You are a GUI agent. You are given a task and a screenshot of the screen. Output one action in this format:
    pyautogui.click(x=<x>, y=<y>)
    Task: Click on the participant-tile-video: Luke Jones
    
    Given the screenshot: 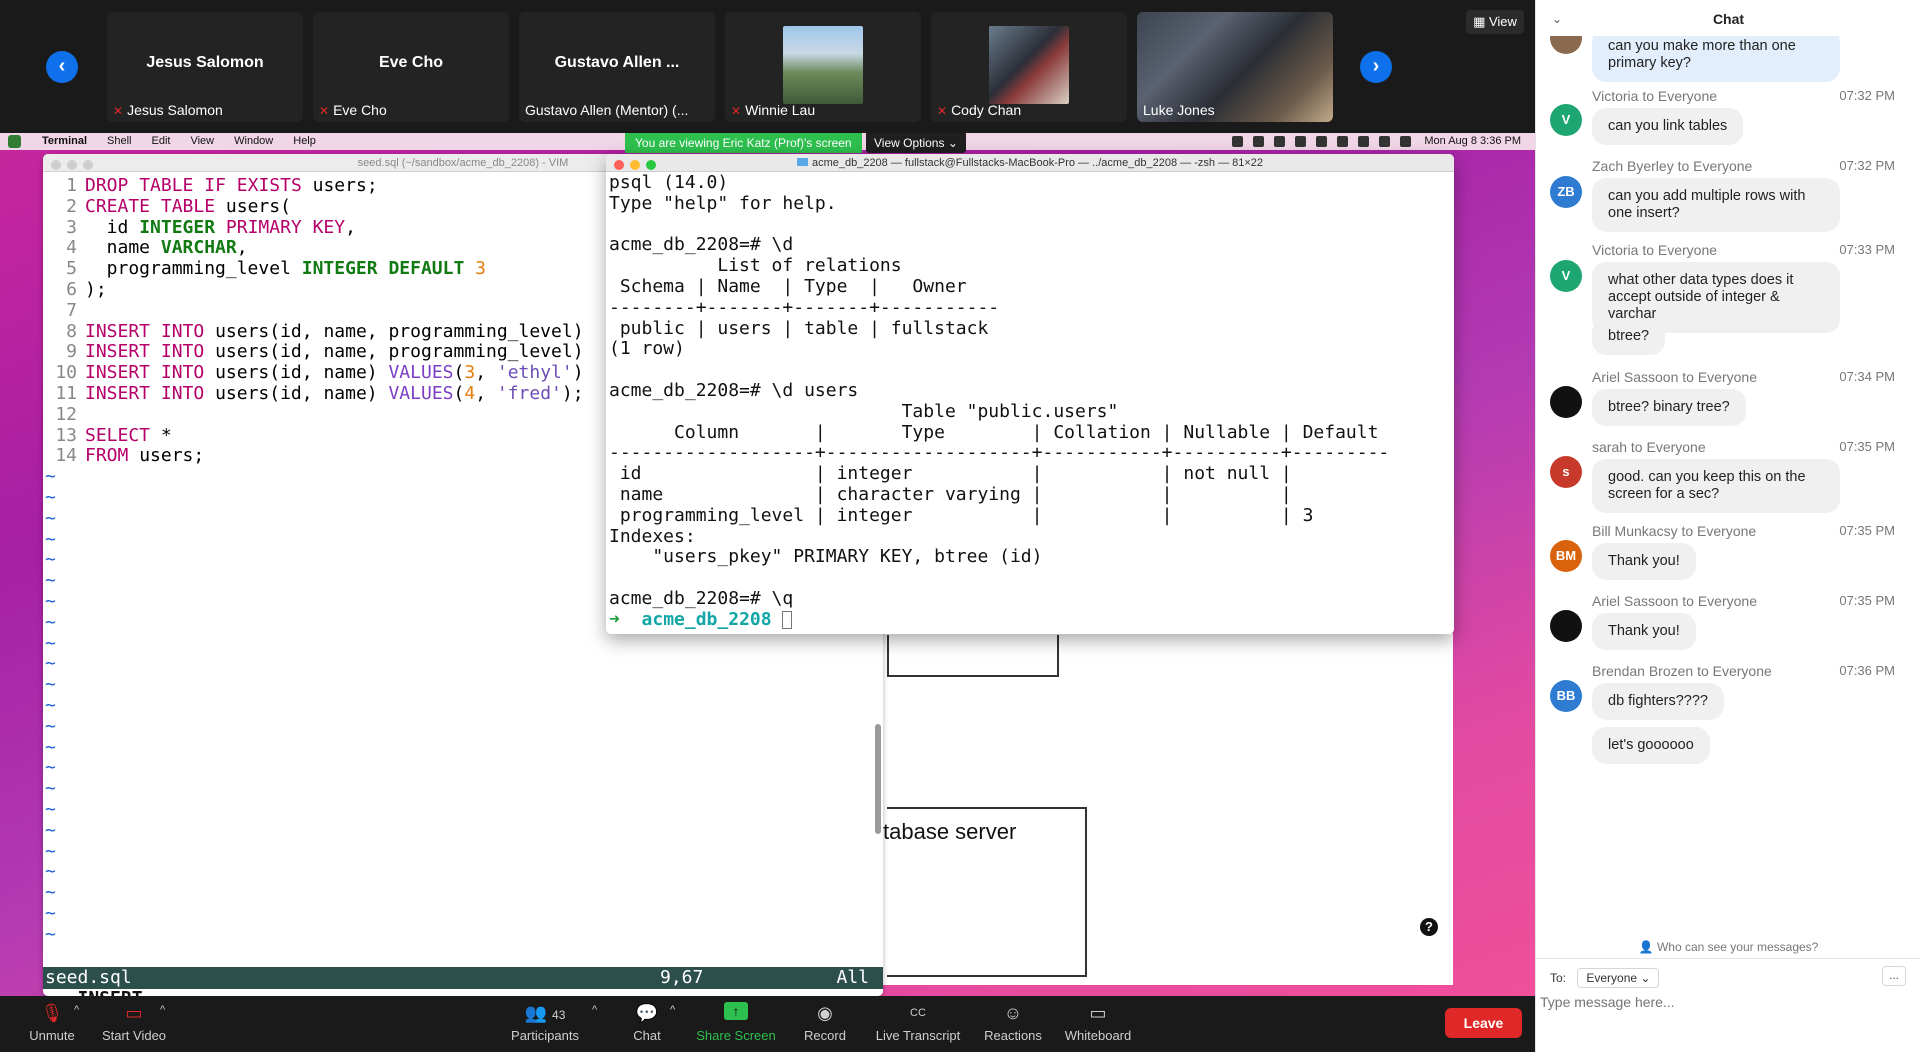 What is the action you would take?
    pyautogui.click(x=1235, y=67)
    